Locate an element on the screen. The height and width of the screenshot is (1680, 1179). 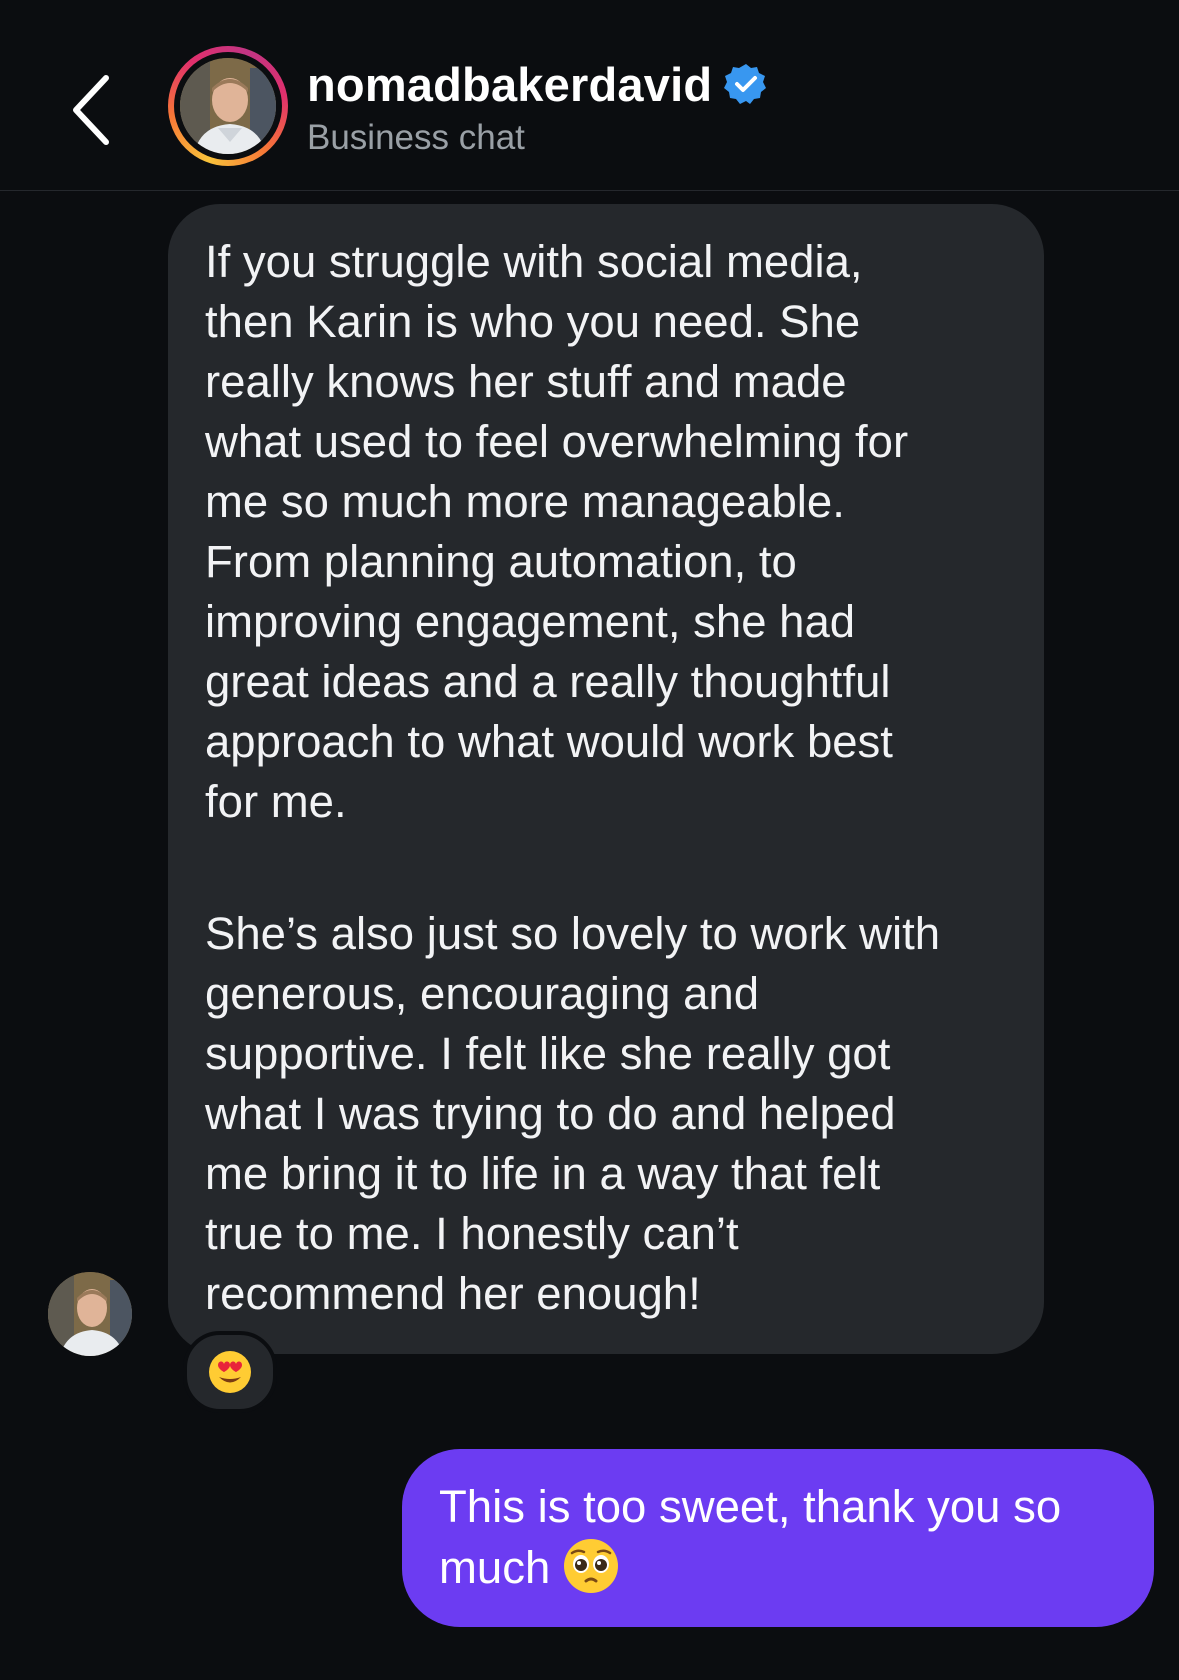
avatar-photo is located at coordinates (228, 106).